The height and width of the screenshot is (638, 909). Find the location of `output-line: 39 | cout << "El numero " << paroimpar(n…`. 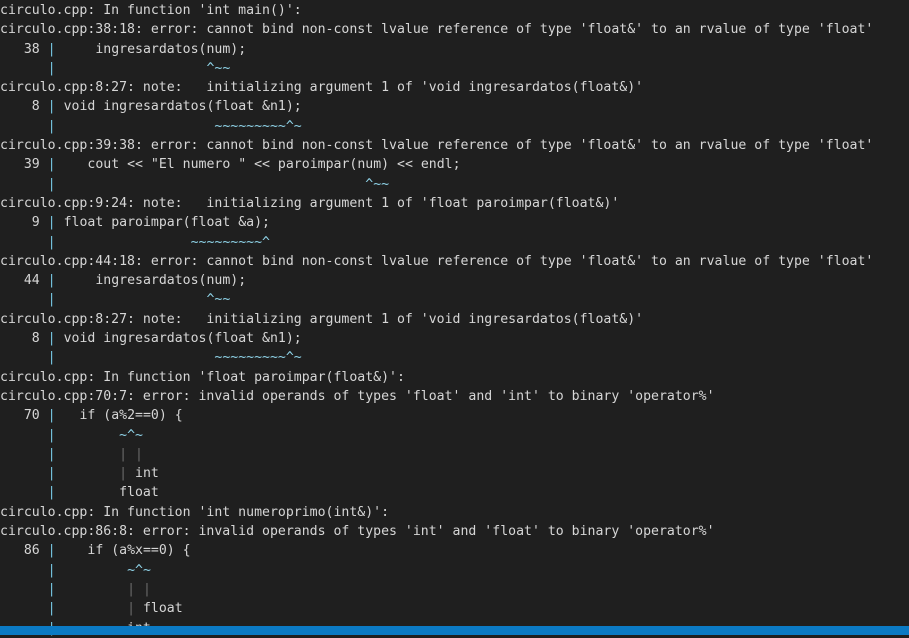

output-line: 39 | cout << "El numero " << paroimpar(n… is located at coordinates (242, 165).